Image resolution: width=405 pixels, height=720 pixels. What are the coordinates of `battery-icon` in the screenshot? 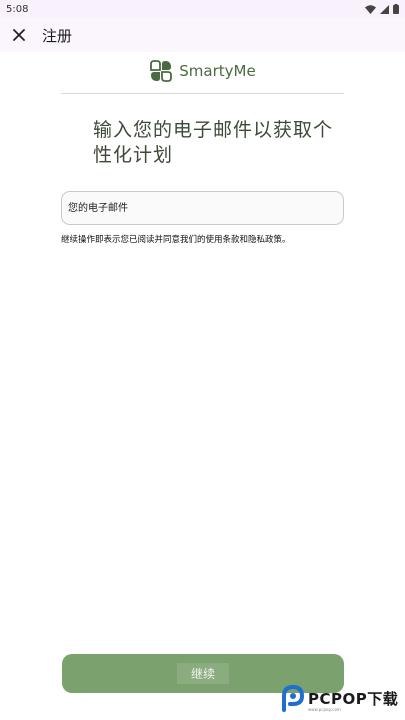 It's located at (396, 9).